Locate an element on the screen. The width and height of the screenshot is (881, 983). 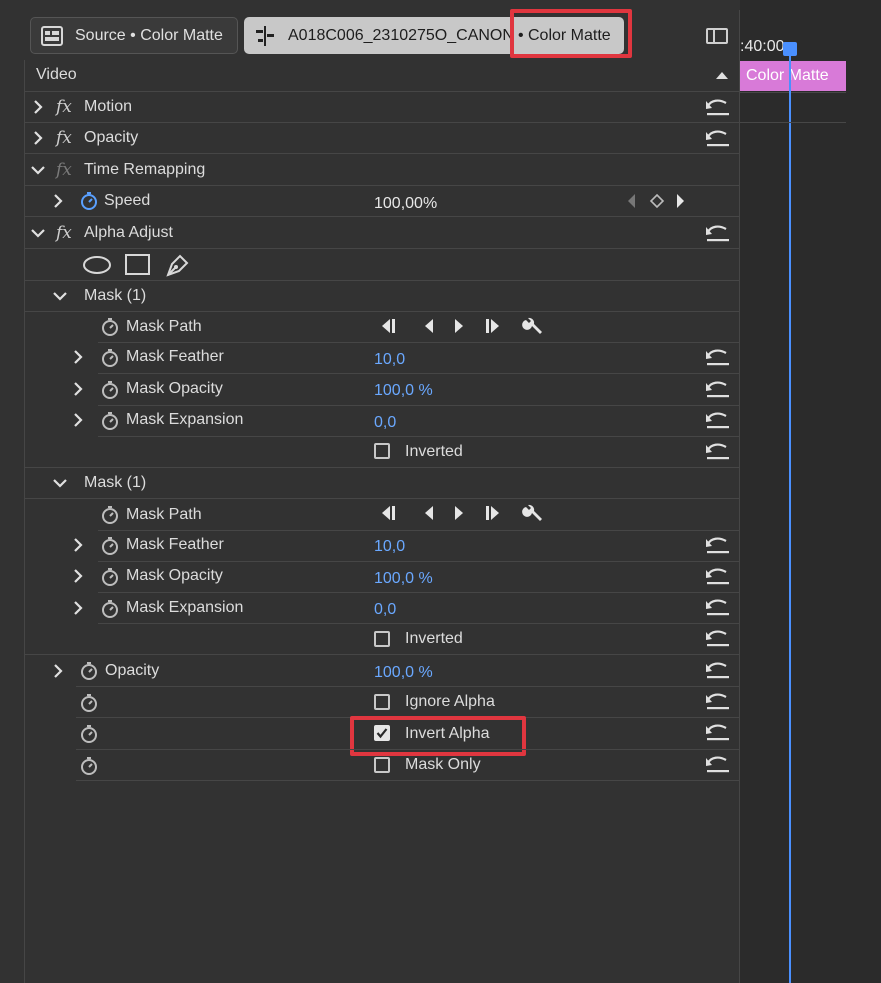
mask1-inverted-checkbox is located at coordinates (382, 451).